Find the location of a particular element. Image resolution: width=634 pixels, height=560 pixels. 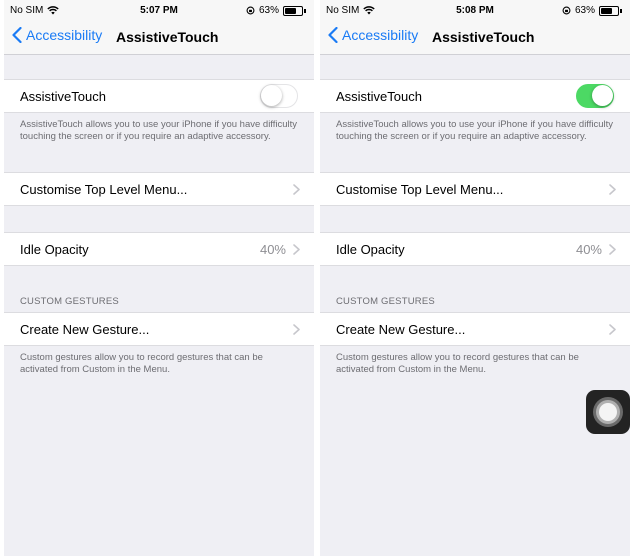

status-bar: No SIM 5:08 PM 63% is located at coordinates (475, 10).